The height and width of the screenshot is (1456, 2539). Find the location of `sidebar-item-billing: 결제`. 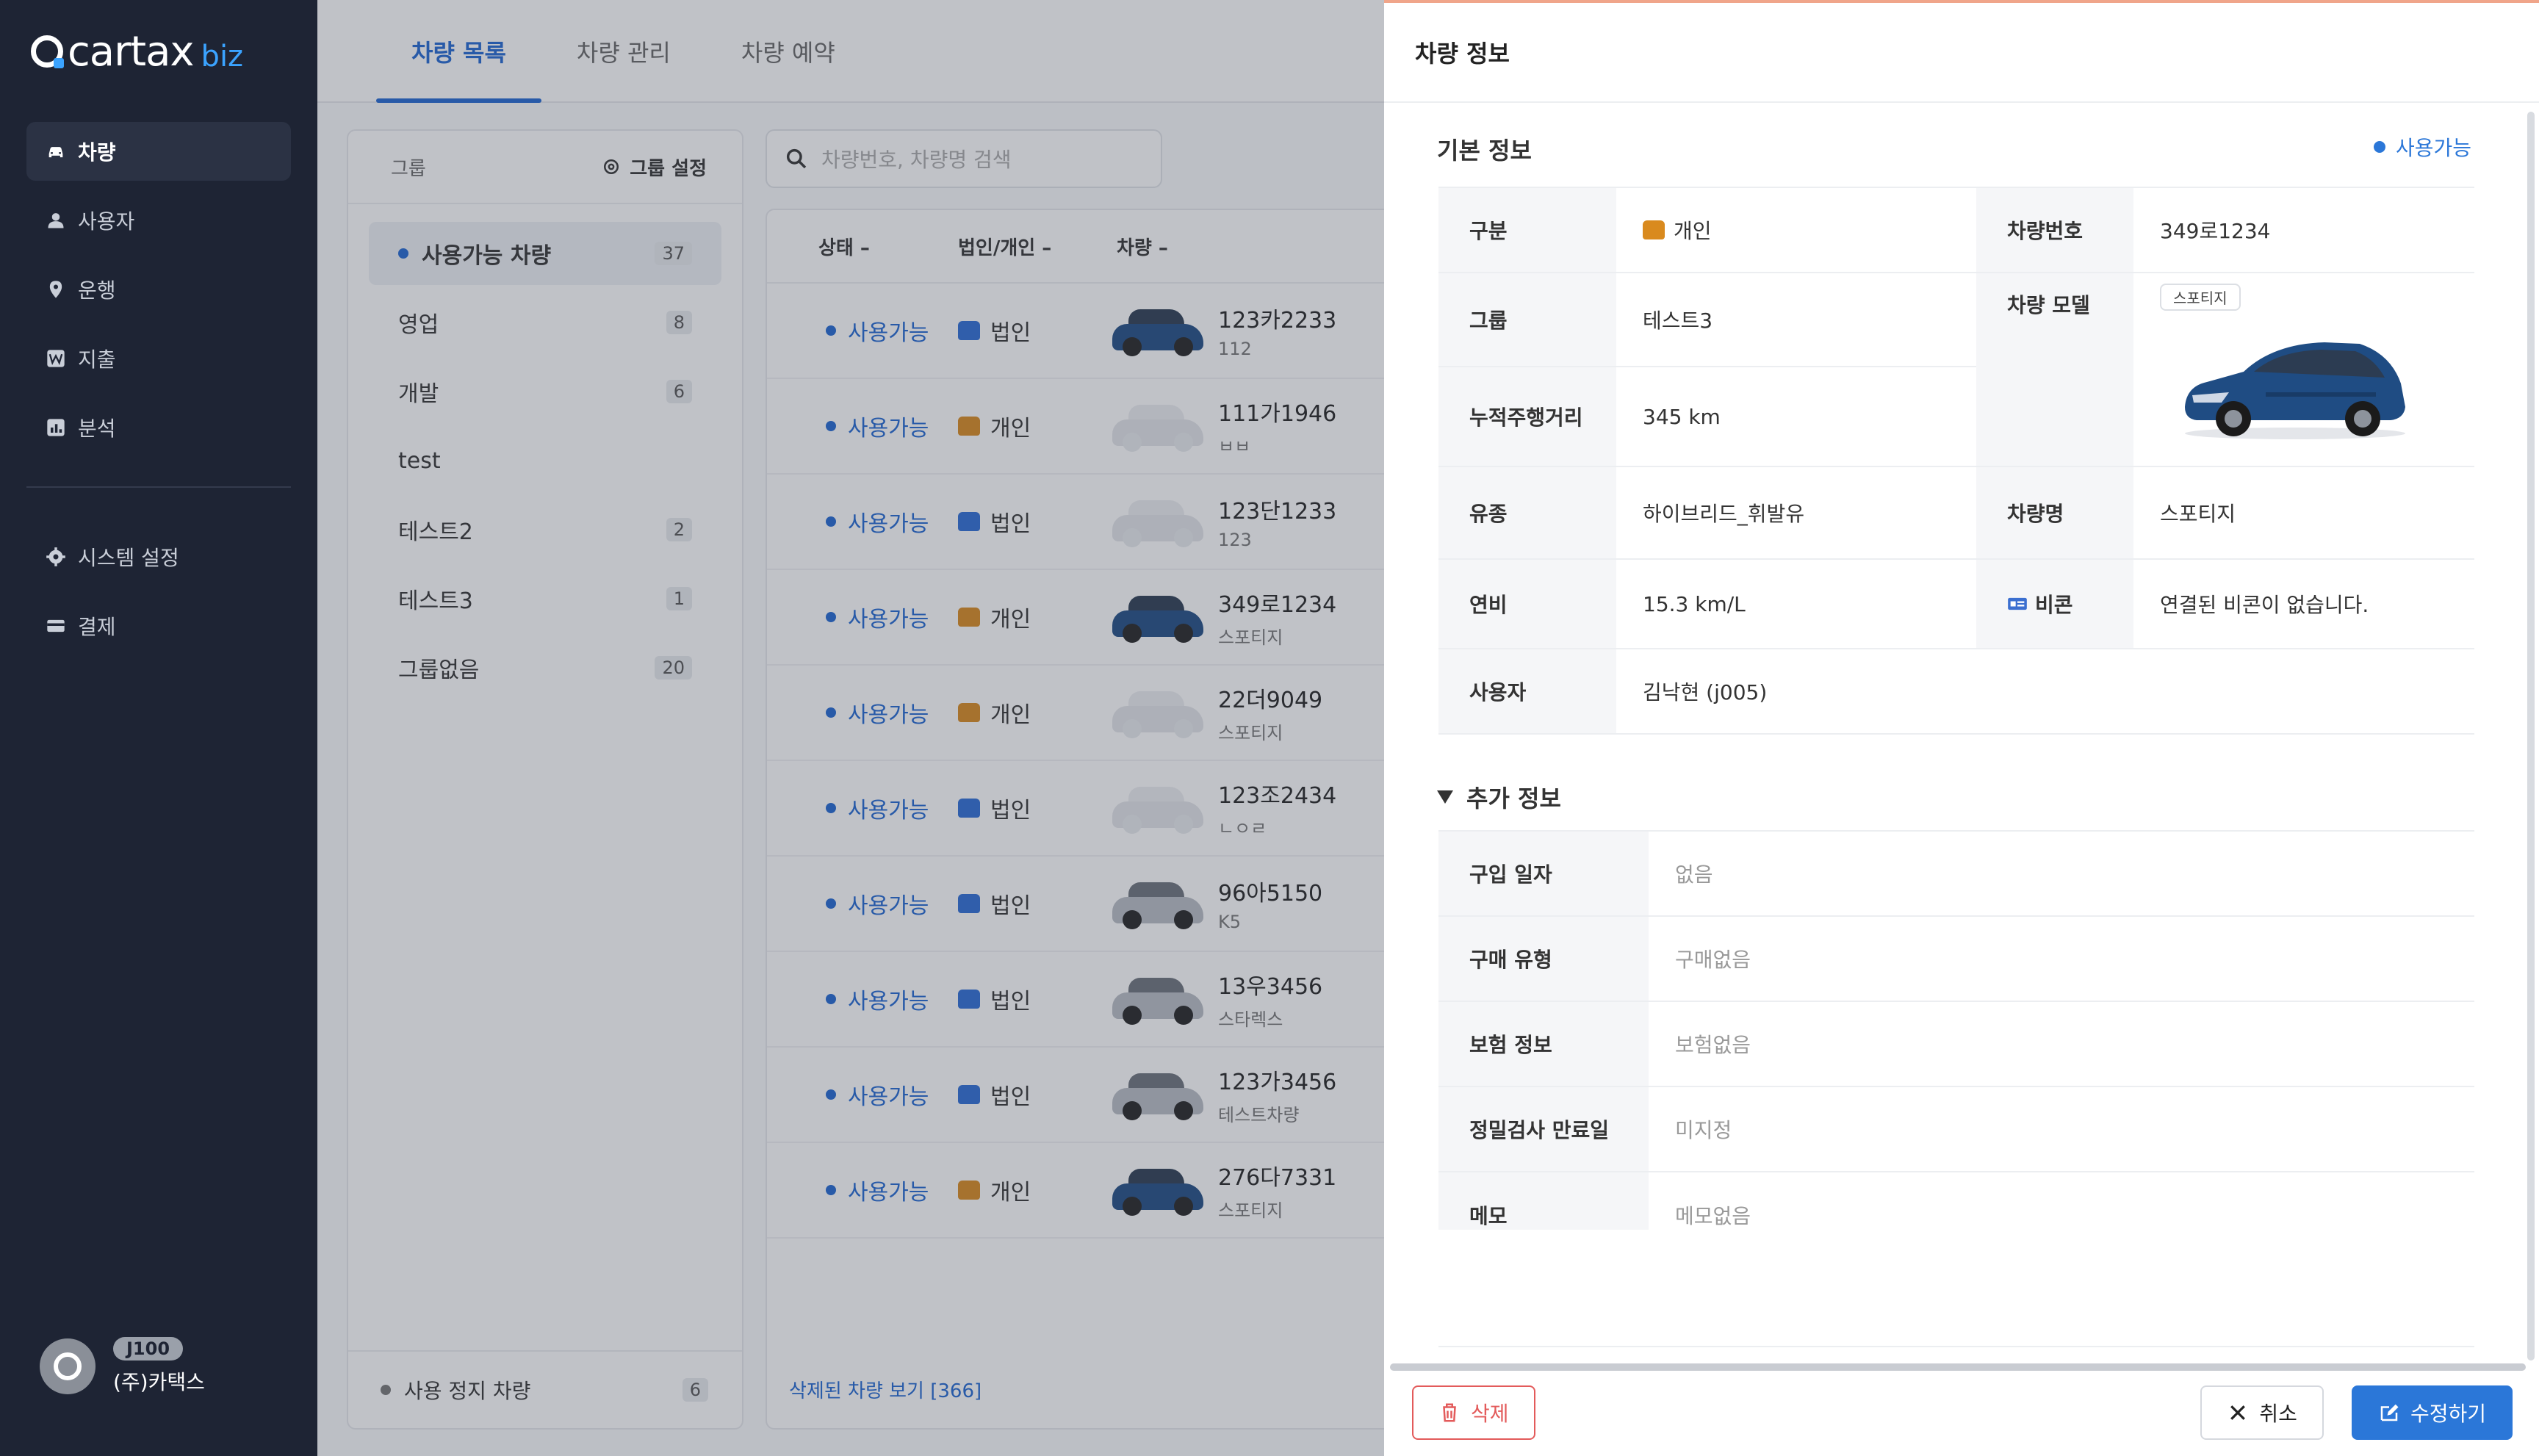

sidebar-item-billing: 결제 is located at coordinates (158, 626).